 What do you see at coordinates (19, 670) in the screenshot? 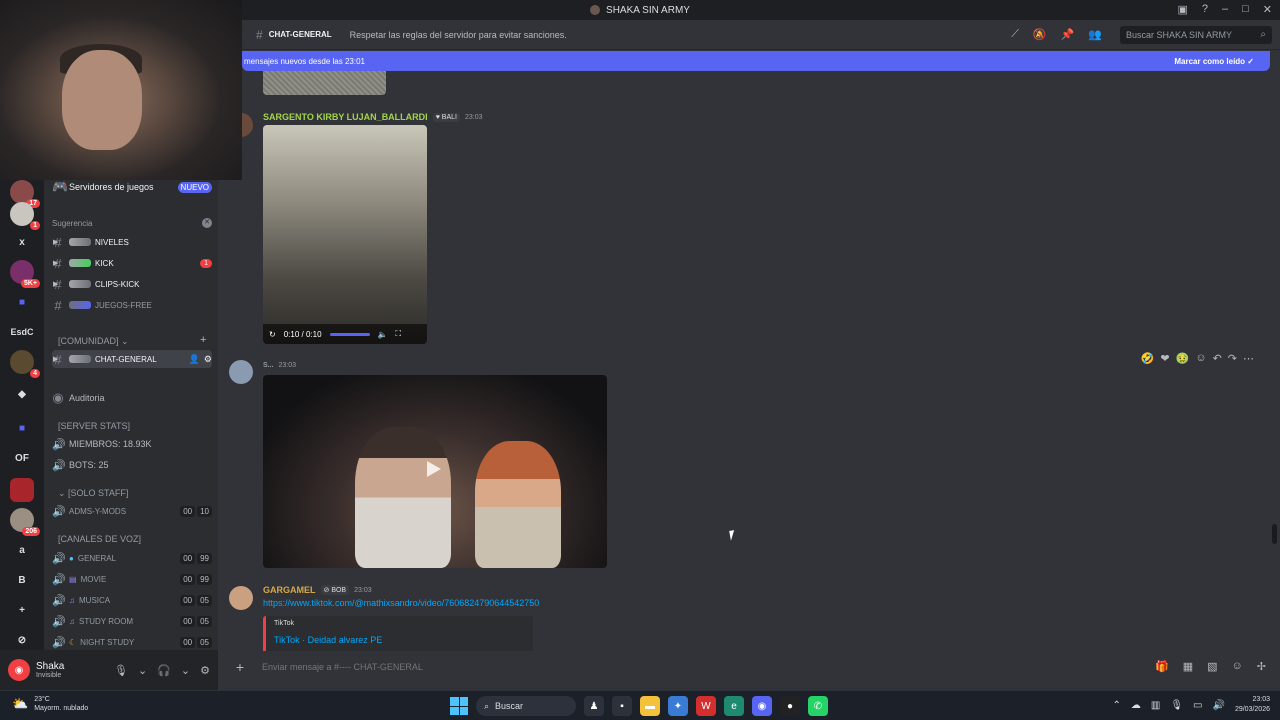
I see `avatar: ◉` at bounding box center [19, 670].